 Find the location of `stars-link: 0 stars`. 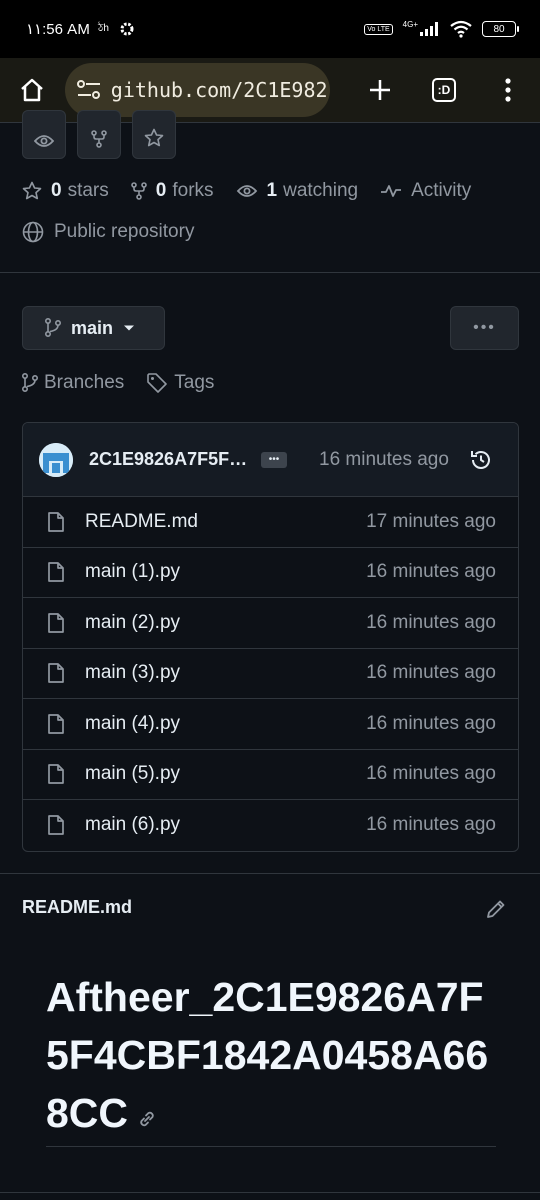

stars-link: 0 stars is located at coordinates (65, 191).